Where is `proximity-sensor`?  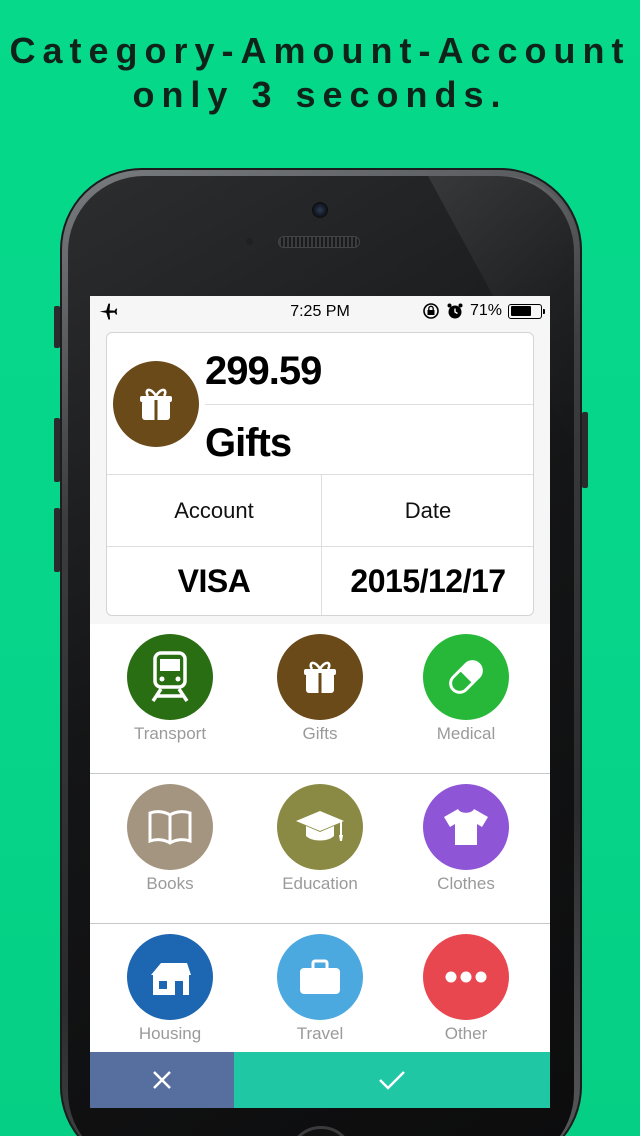
proximity-sensor is located at coordinates (249, 241).